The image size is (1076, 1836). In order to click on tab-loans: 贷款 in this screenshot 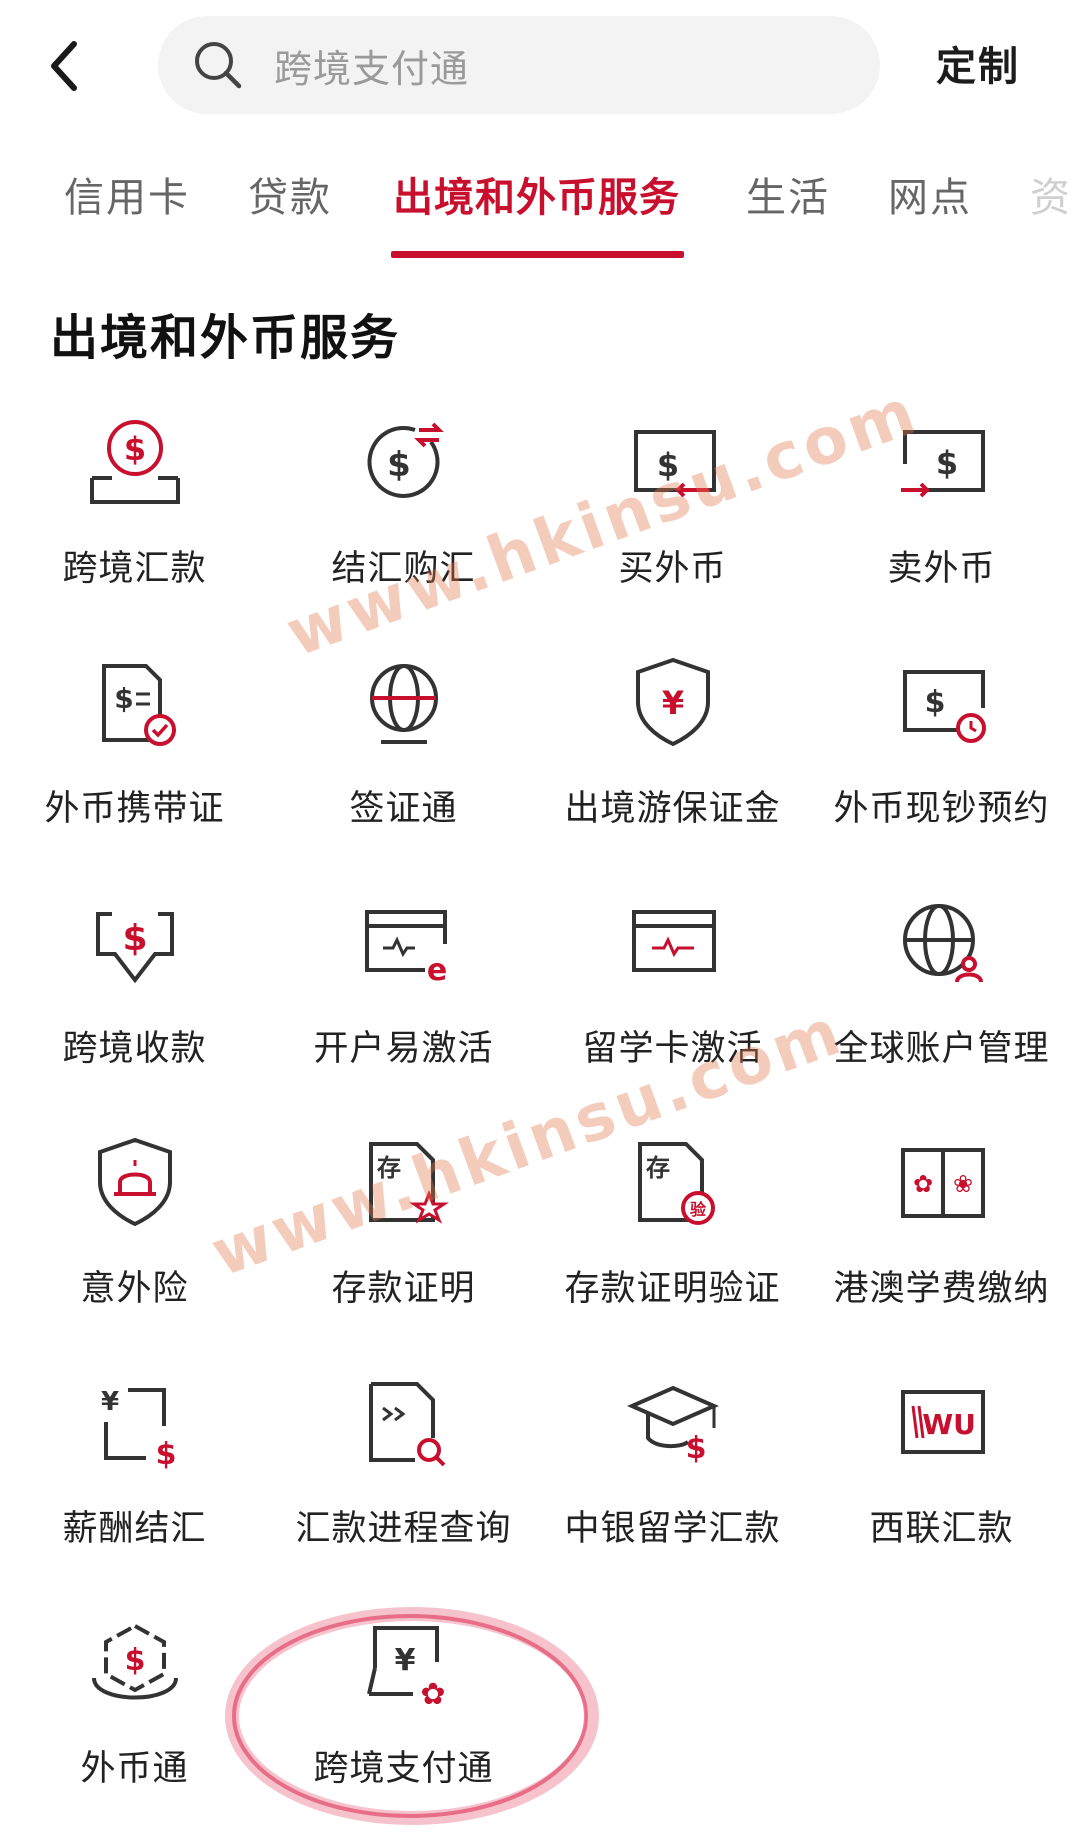, I will do `click(290, 194)`.